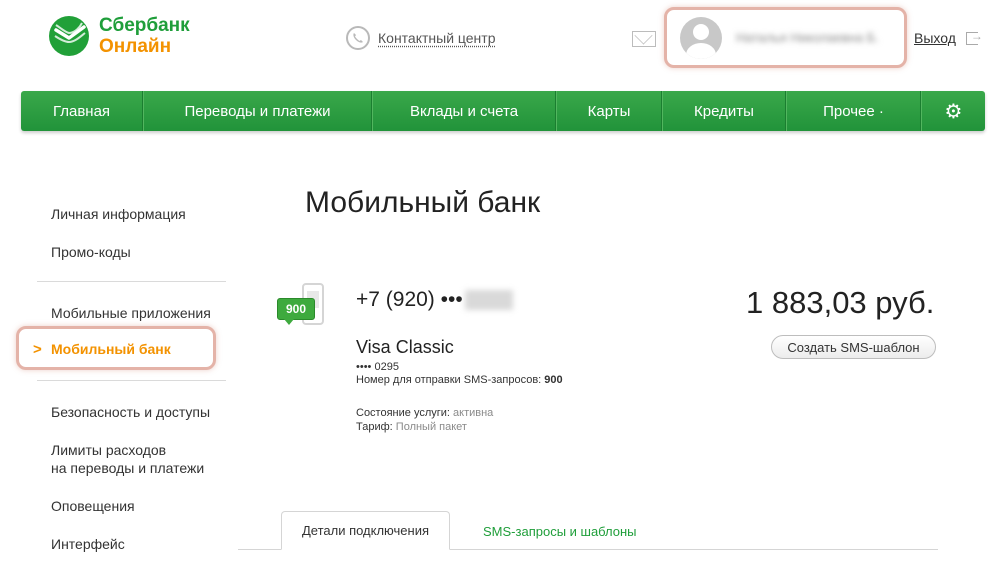 The width and height of the screenshot is (1001, 564). I want to click on avatar, so click(701, 37).